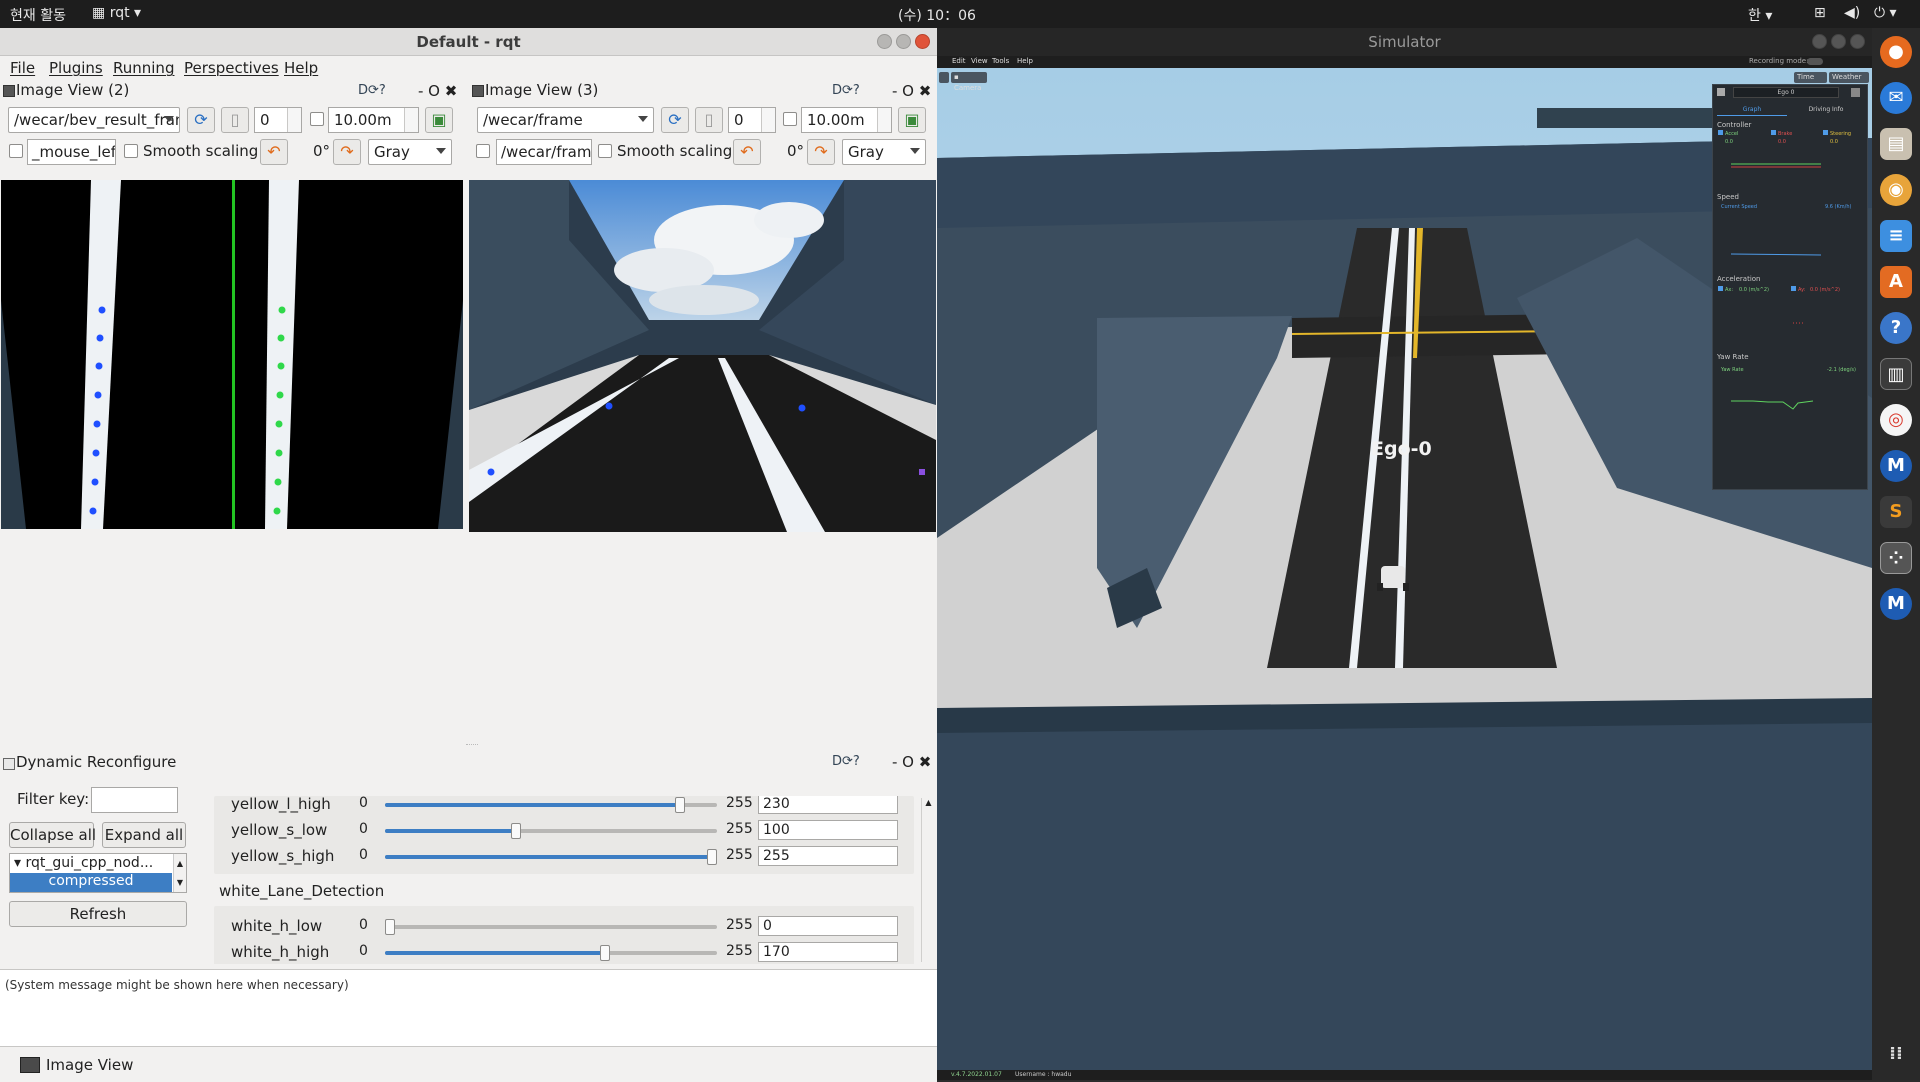  Describe the element at coordinates (301, 68) in the screenshot. I see `menu-help: Help` at that location.